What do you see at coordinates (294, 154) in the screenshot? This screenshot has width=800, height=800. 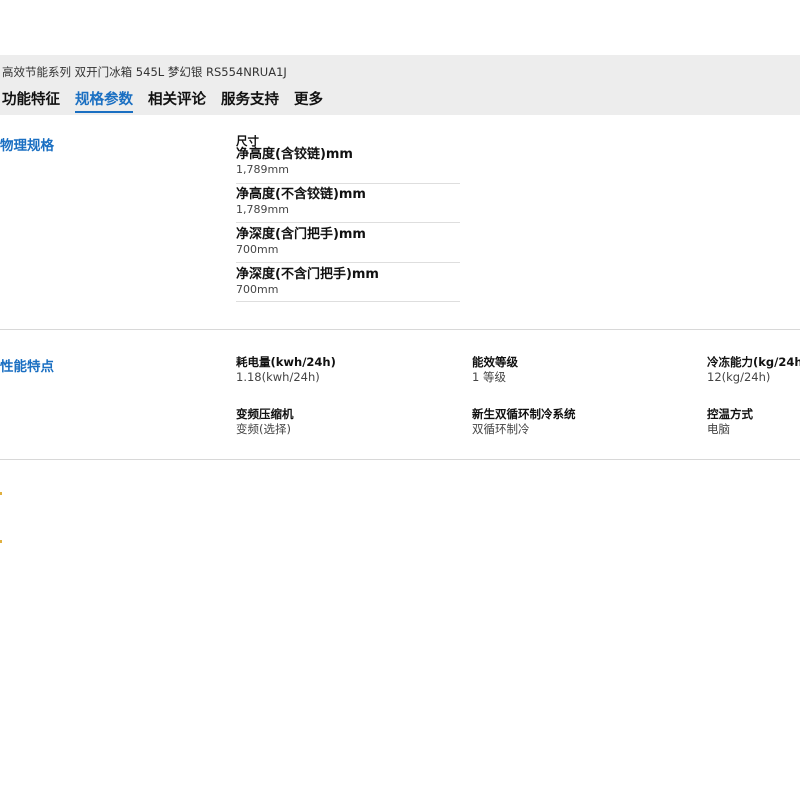 I see `spec-name: 净高度(含铰链)mm` at bounding box center [294, 154].